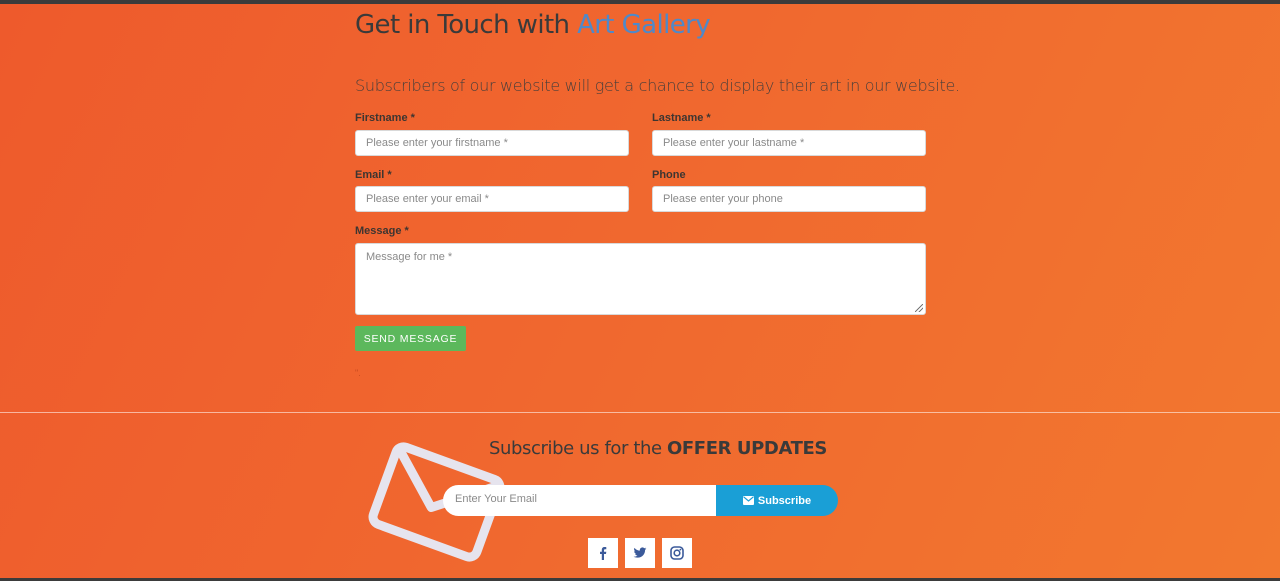 Image resolution: width=1280 pixels, height=581 pixels. I want to click on subscribe-form: Enter Your Email Subscribe, so click(640, 500).